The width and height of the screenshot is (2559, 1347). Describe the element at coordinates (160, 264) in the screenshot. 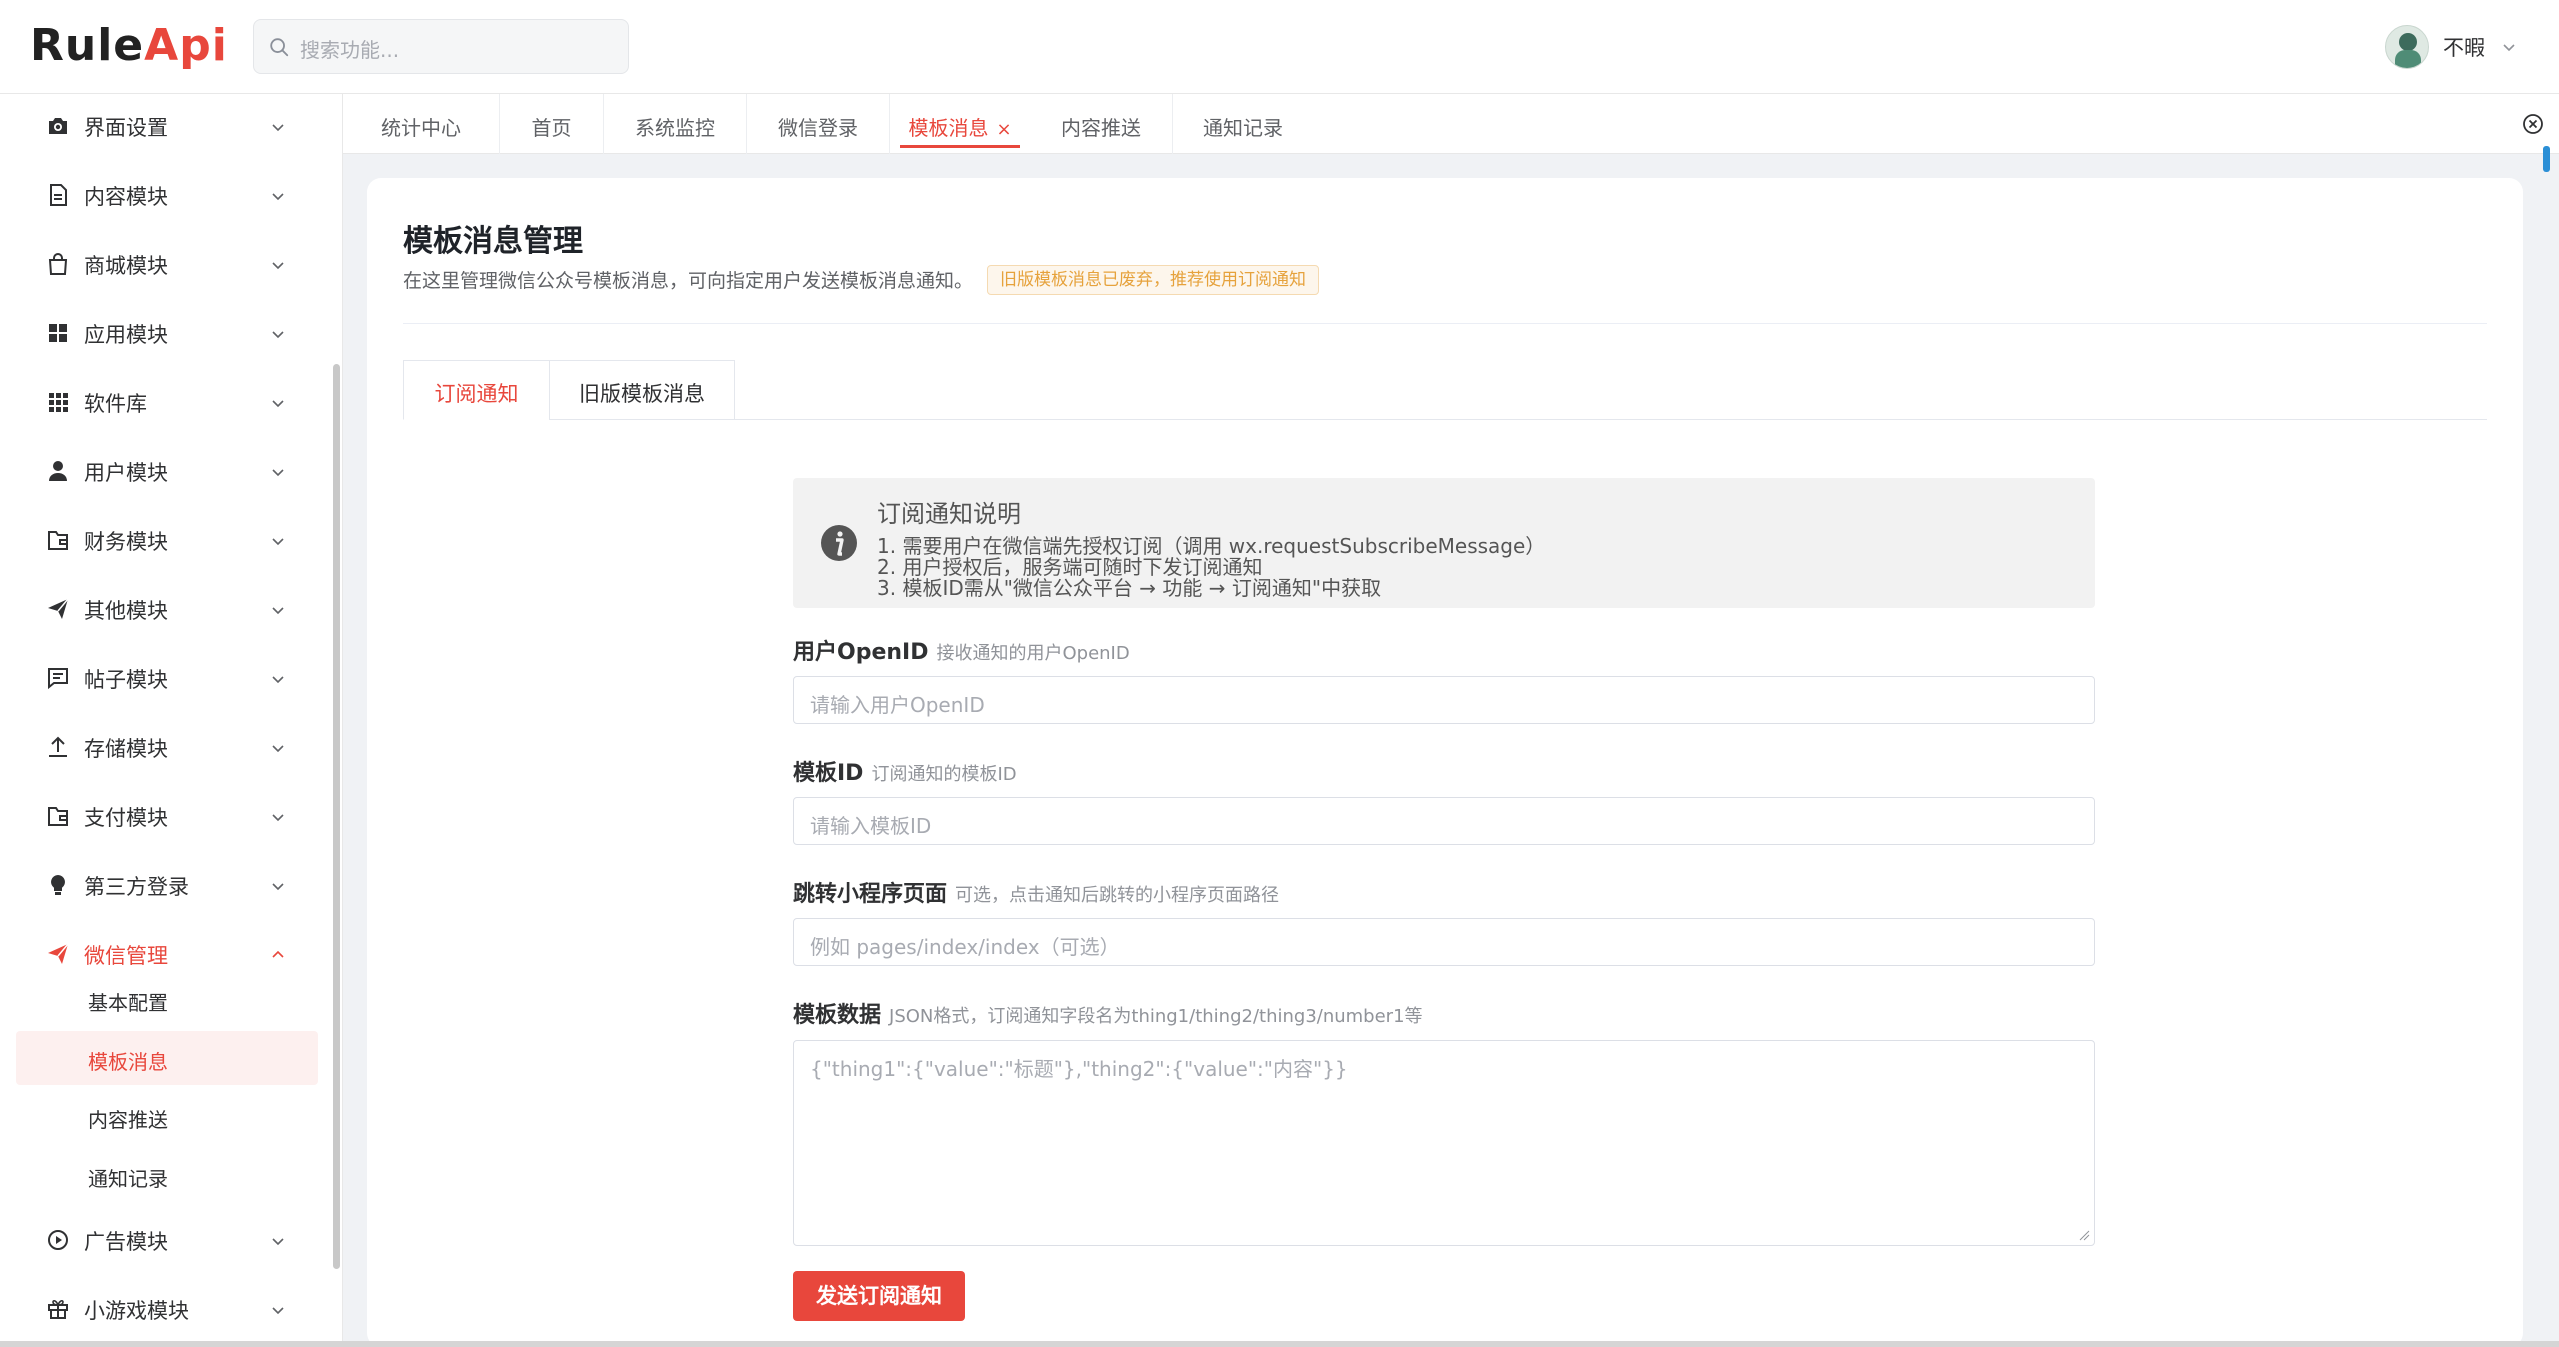

I see `sidebar-item-shop: 商城模块` at that location.